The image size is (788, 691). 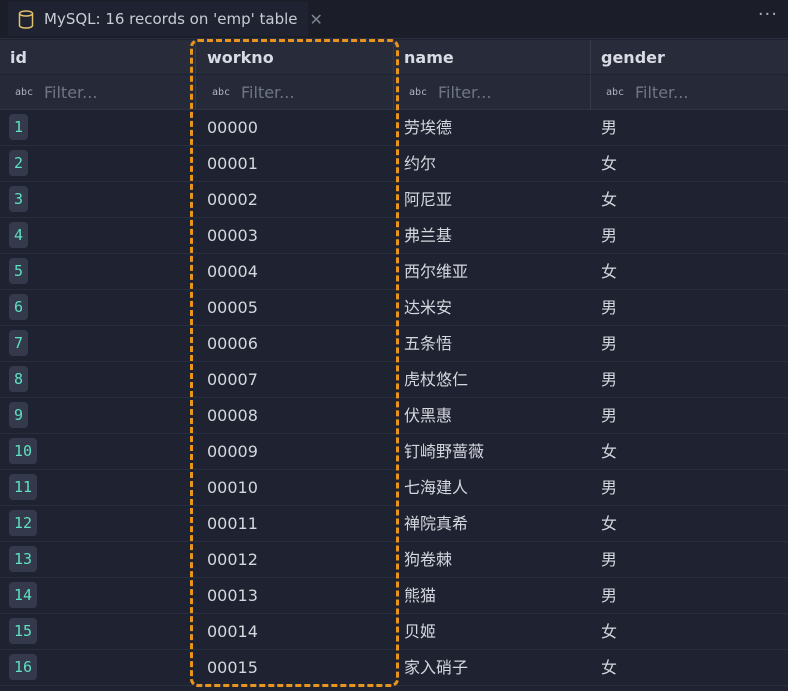 What do you see at coordinates (492, 631) in the screenshot?
I see `cell-name: 贝姬` at bounding box center [492, 631].